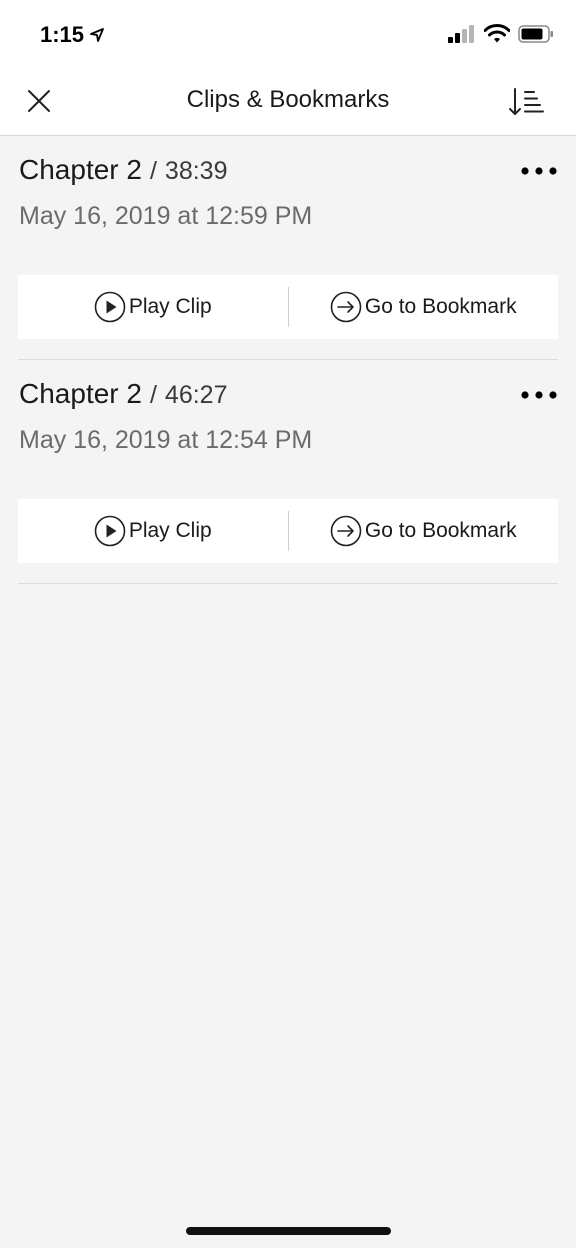  I want to click on item-header: Chapter 2 / 46:27, so click(123, 394).